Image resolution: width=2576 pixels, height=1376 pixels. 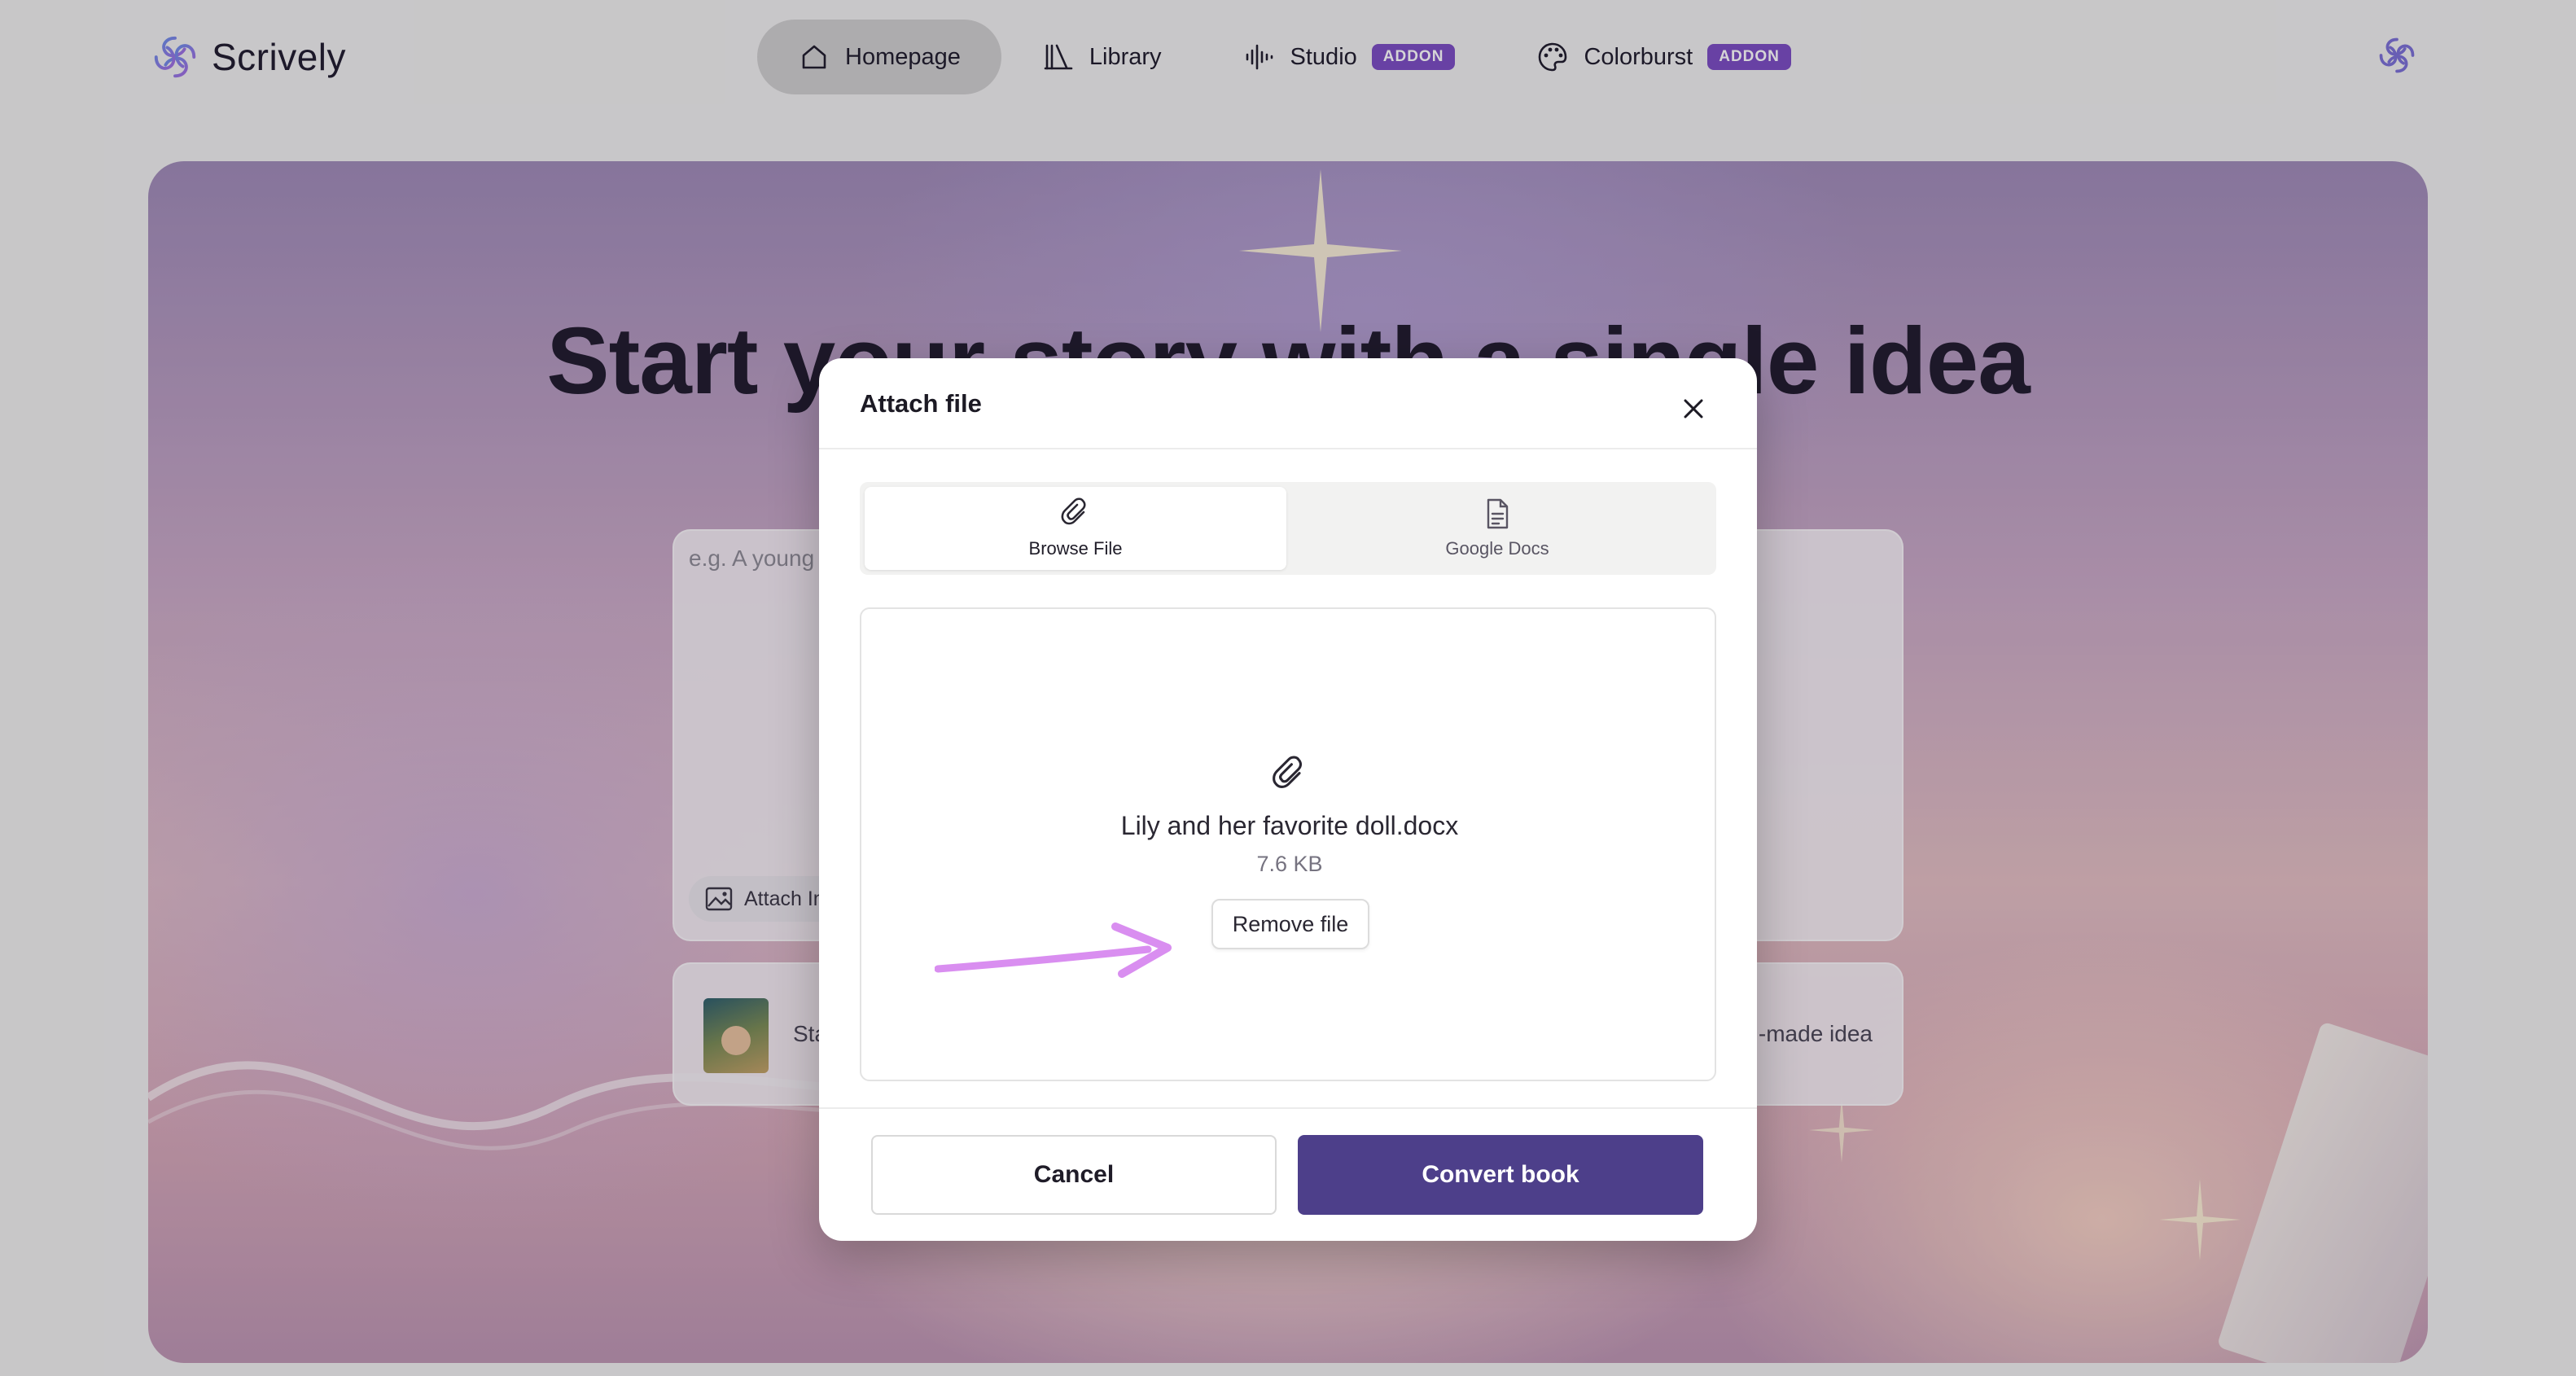 I want to click on convert-book-button: Convert book, so click(x=1500, y=1175).